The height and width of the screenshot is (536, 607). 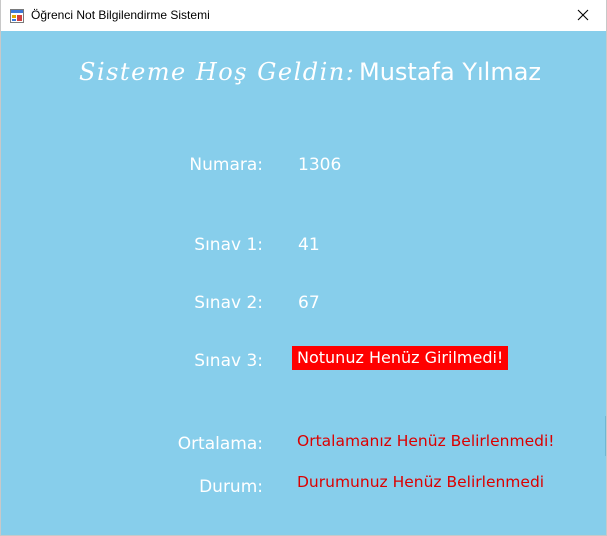 I want to click on student-name: Mustafa Yılmaz, so click(x=450, y=72).